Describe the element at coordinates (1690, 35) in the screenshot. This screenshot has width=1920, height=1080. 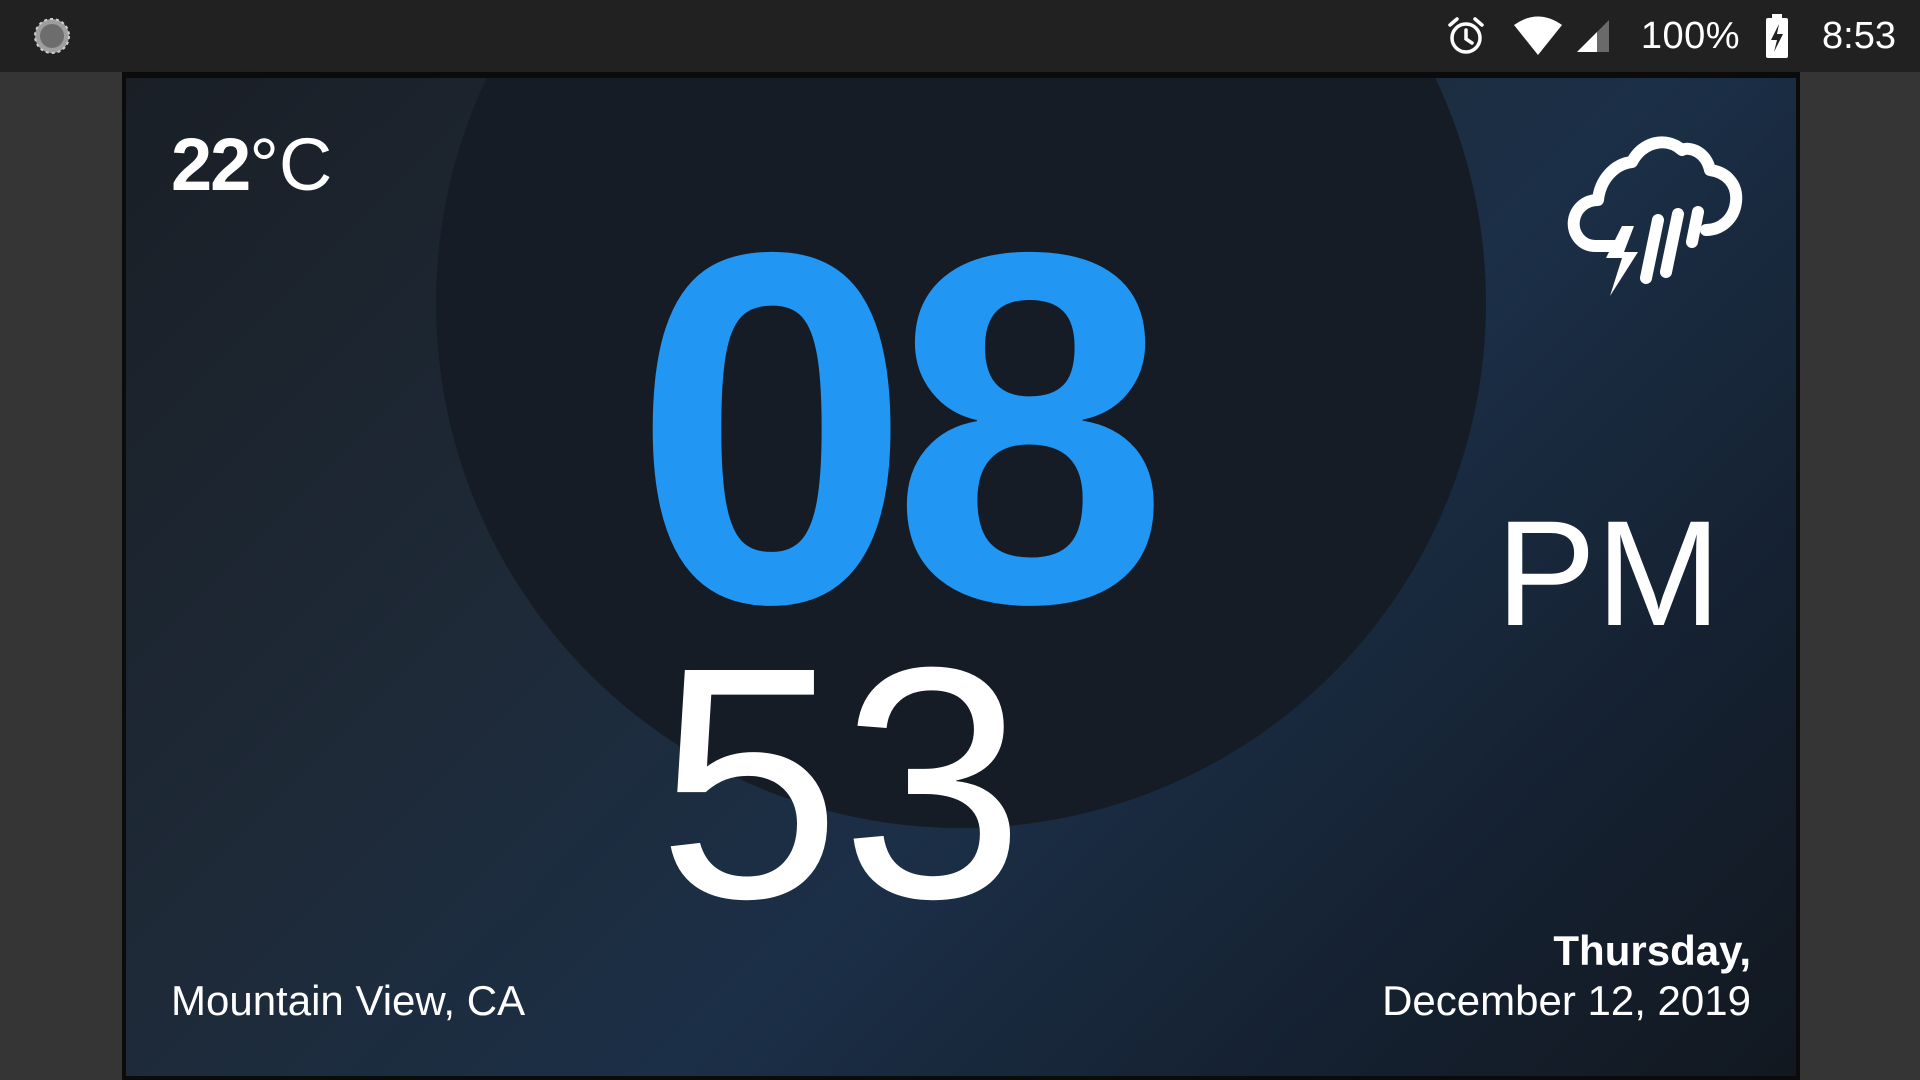
I see `battery-percentage: 100%` at that location.